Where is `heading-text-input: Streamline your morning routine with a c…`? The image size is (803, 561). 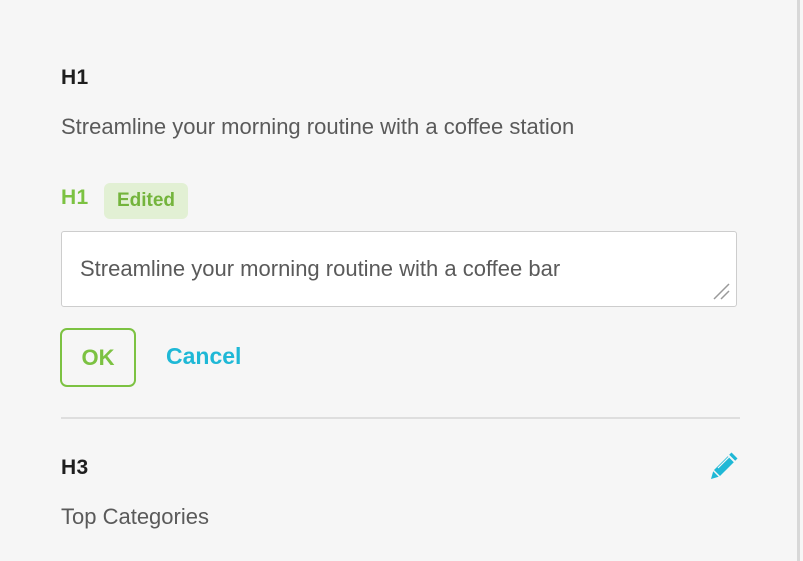 heading-text-input: Streamline your morning routine with a c… is located at coordinates (399, 269).